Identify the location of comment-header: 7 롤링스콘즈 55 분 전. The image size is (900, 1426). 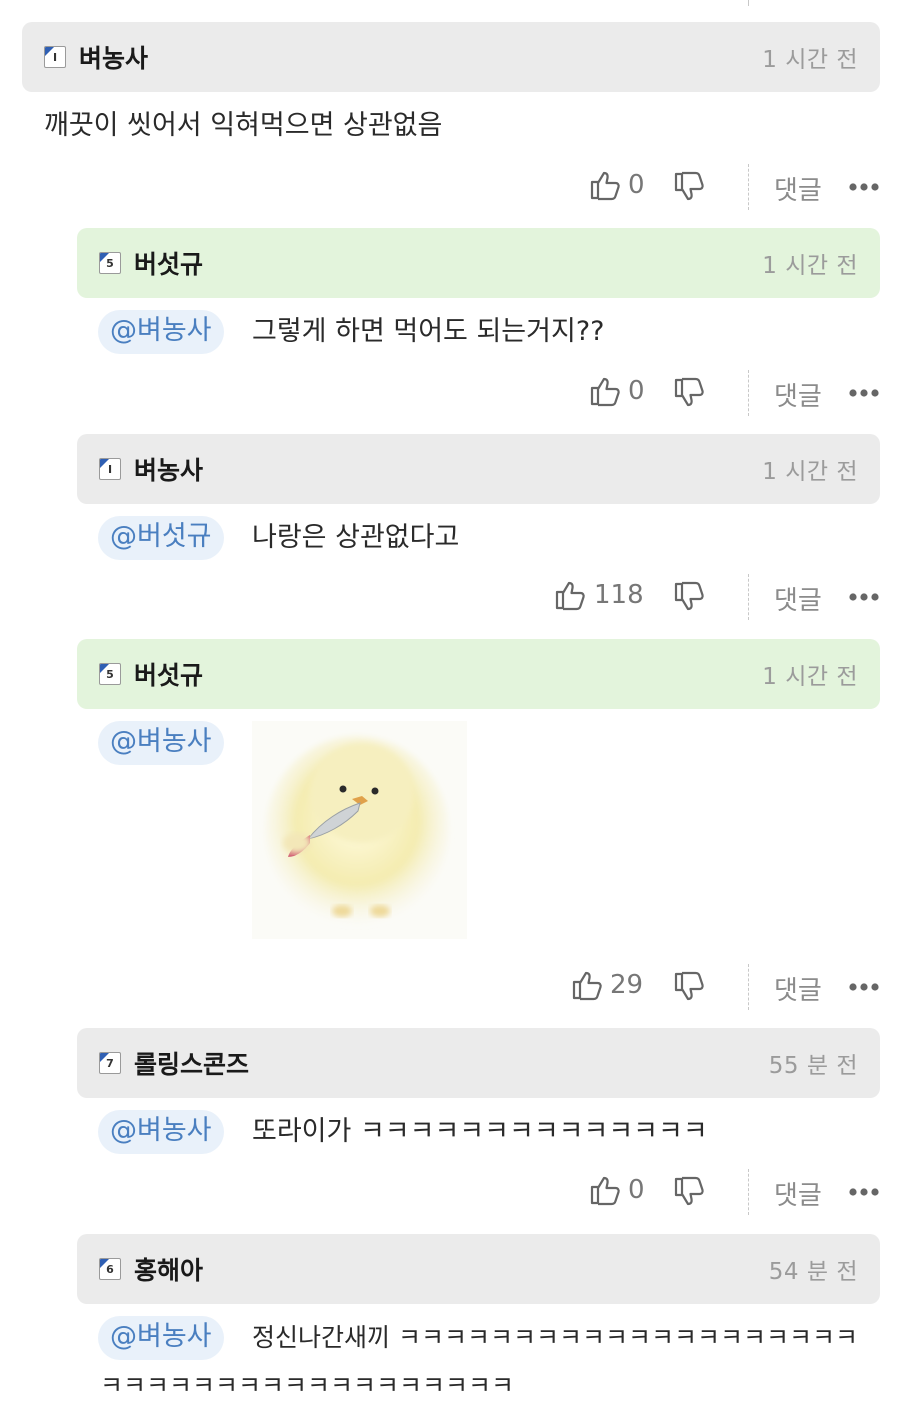
(478, 1063).